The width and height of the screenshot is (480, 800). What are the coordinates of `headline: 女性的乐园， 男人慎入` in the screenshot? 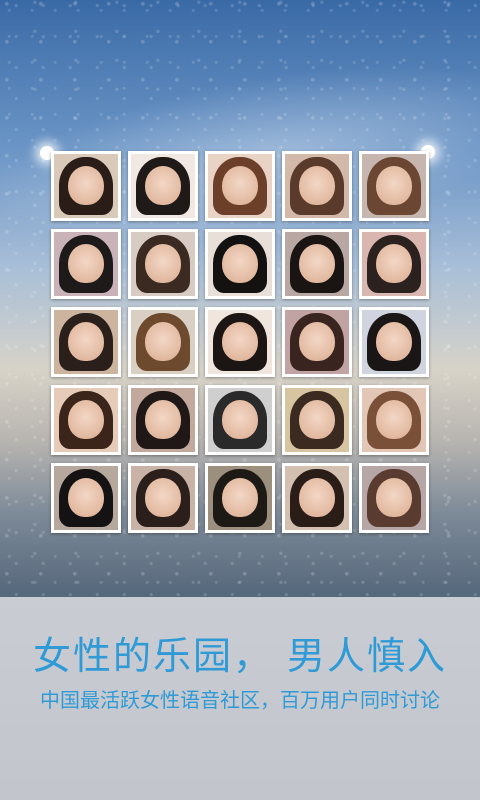 It's located at (240, 656).